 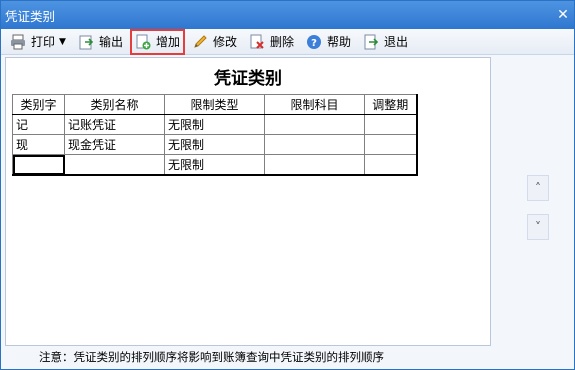 I want to click on page-title: 凭证类别, so click(x=248, y=79).